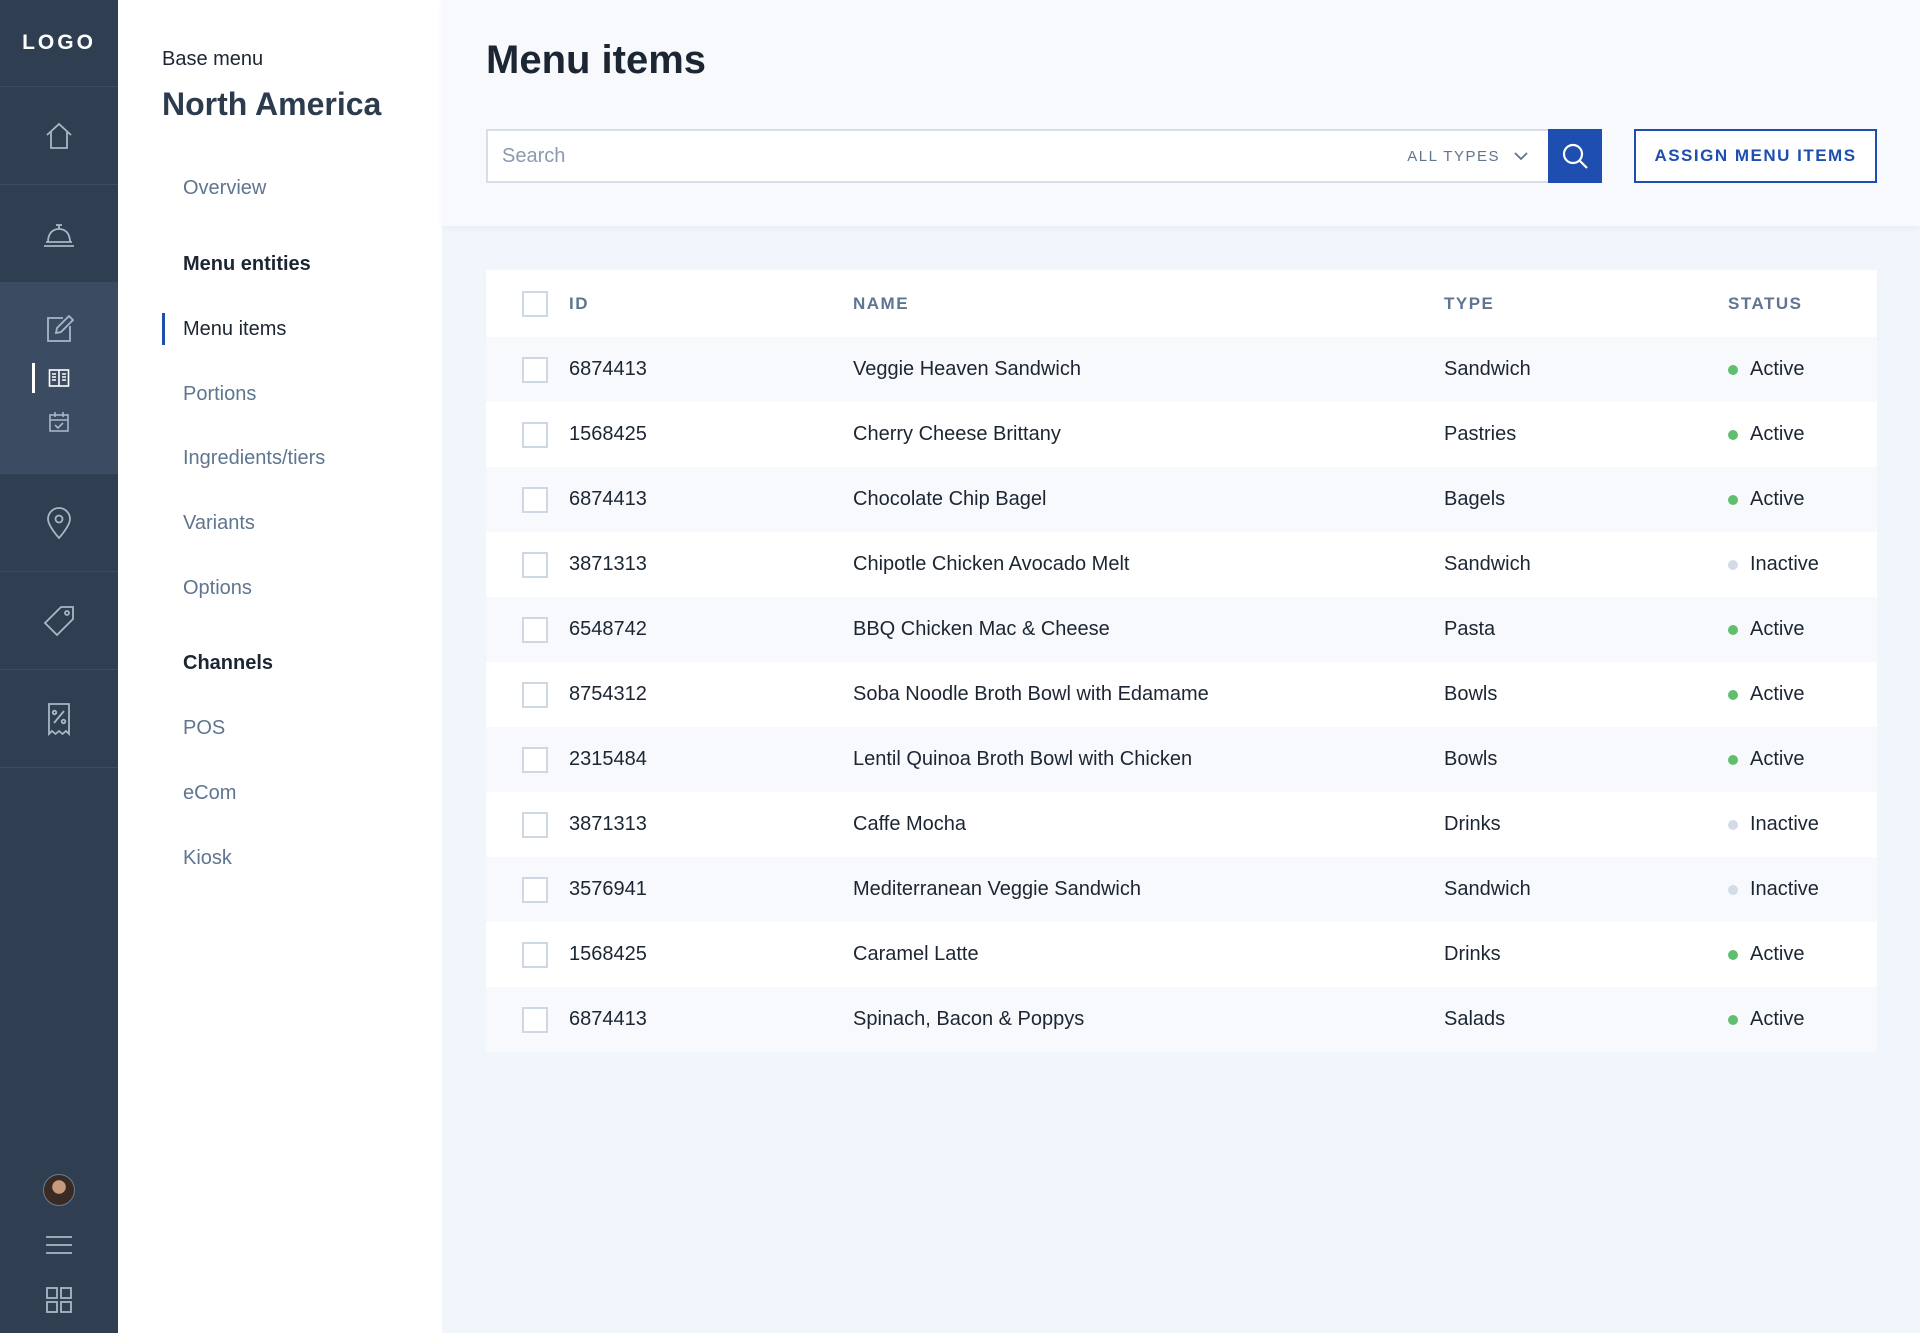  What do you see at coordinates (224, 188) in the screenshot?
I see `nav-item-overview: Overview` at bounding box center [224, 188].